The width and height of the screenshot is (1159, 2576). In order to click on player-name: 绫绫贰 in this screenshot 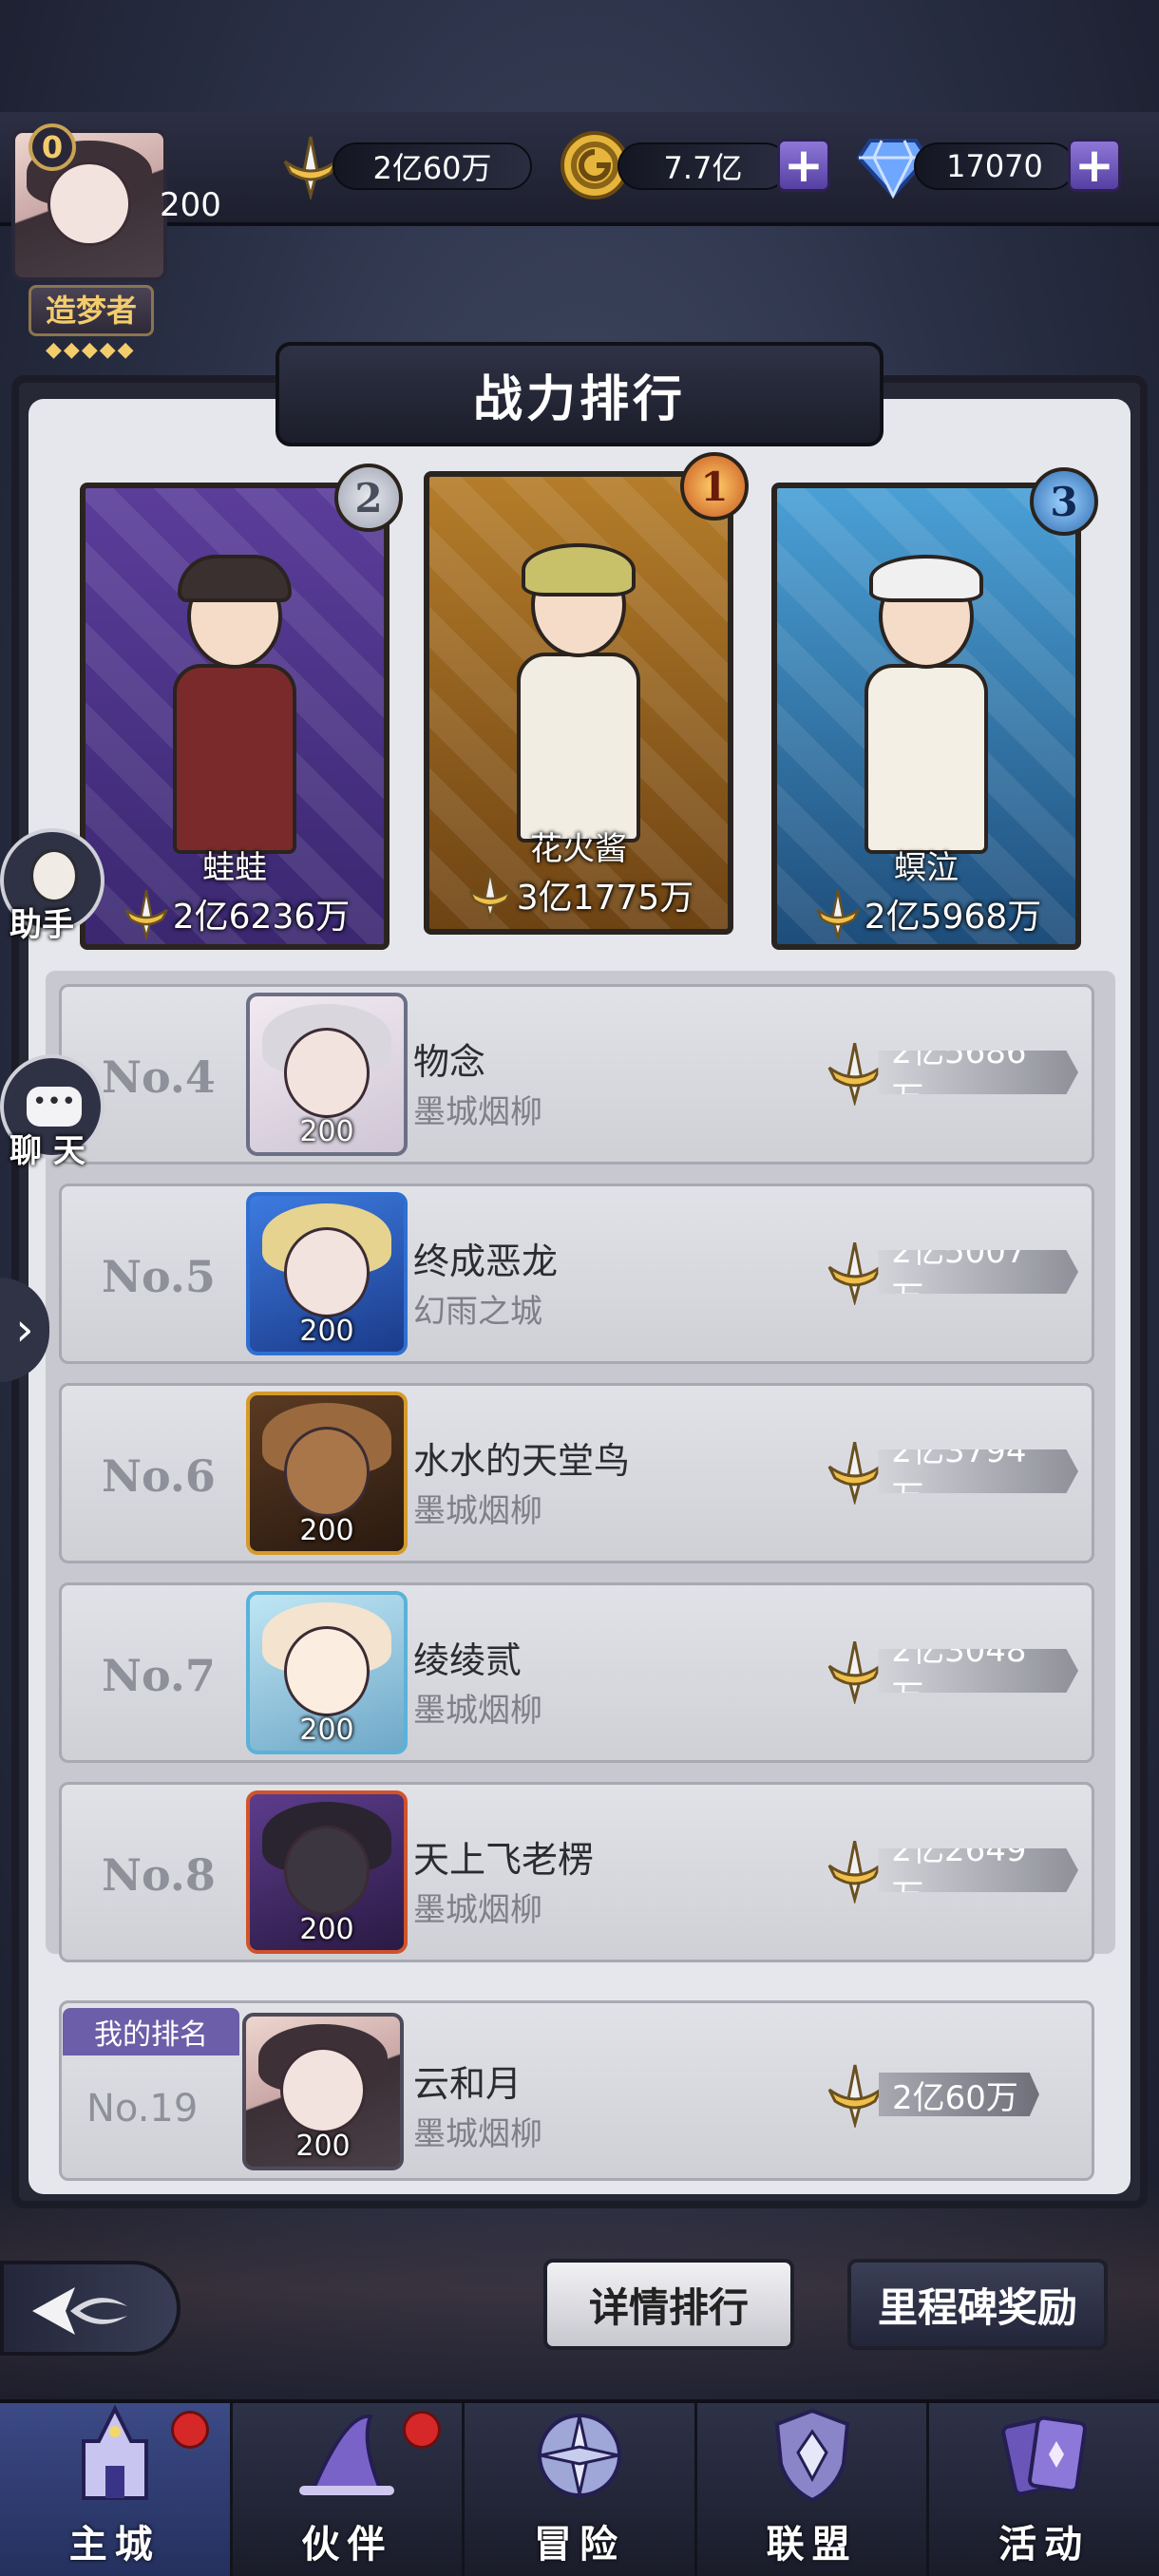, I will do `click(467, 1660)`.